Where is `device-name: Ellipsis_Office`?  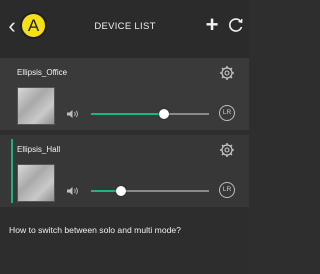
device-name: Ellipsis_Office is located at coordinates (42, 72).